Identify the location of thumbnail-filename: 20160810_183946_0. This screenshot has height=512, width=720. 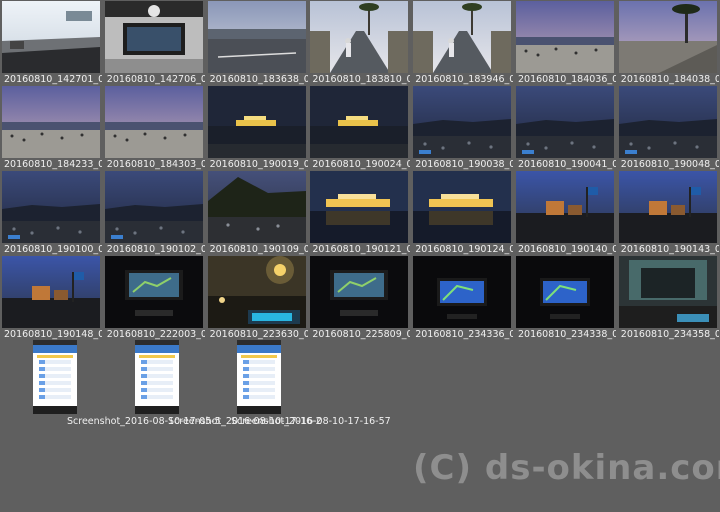
(464, 79).